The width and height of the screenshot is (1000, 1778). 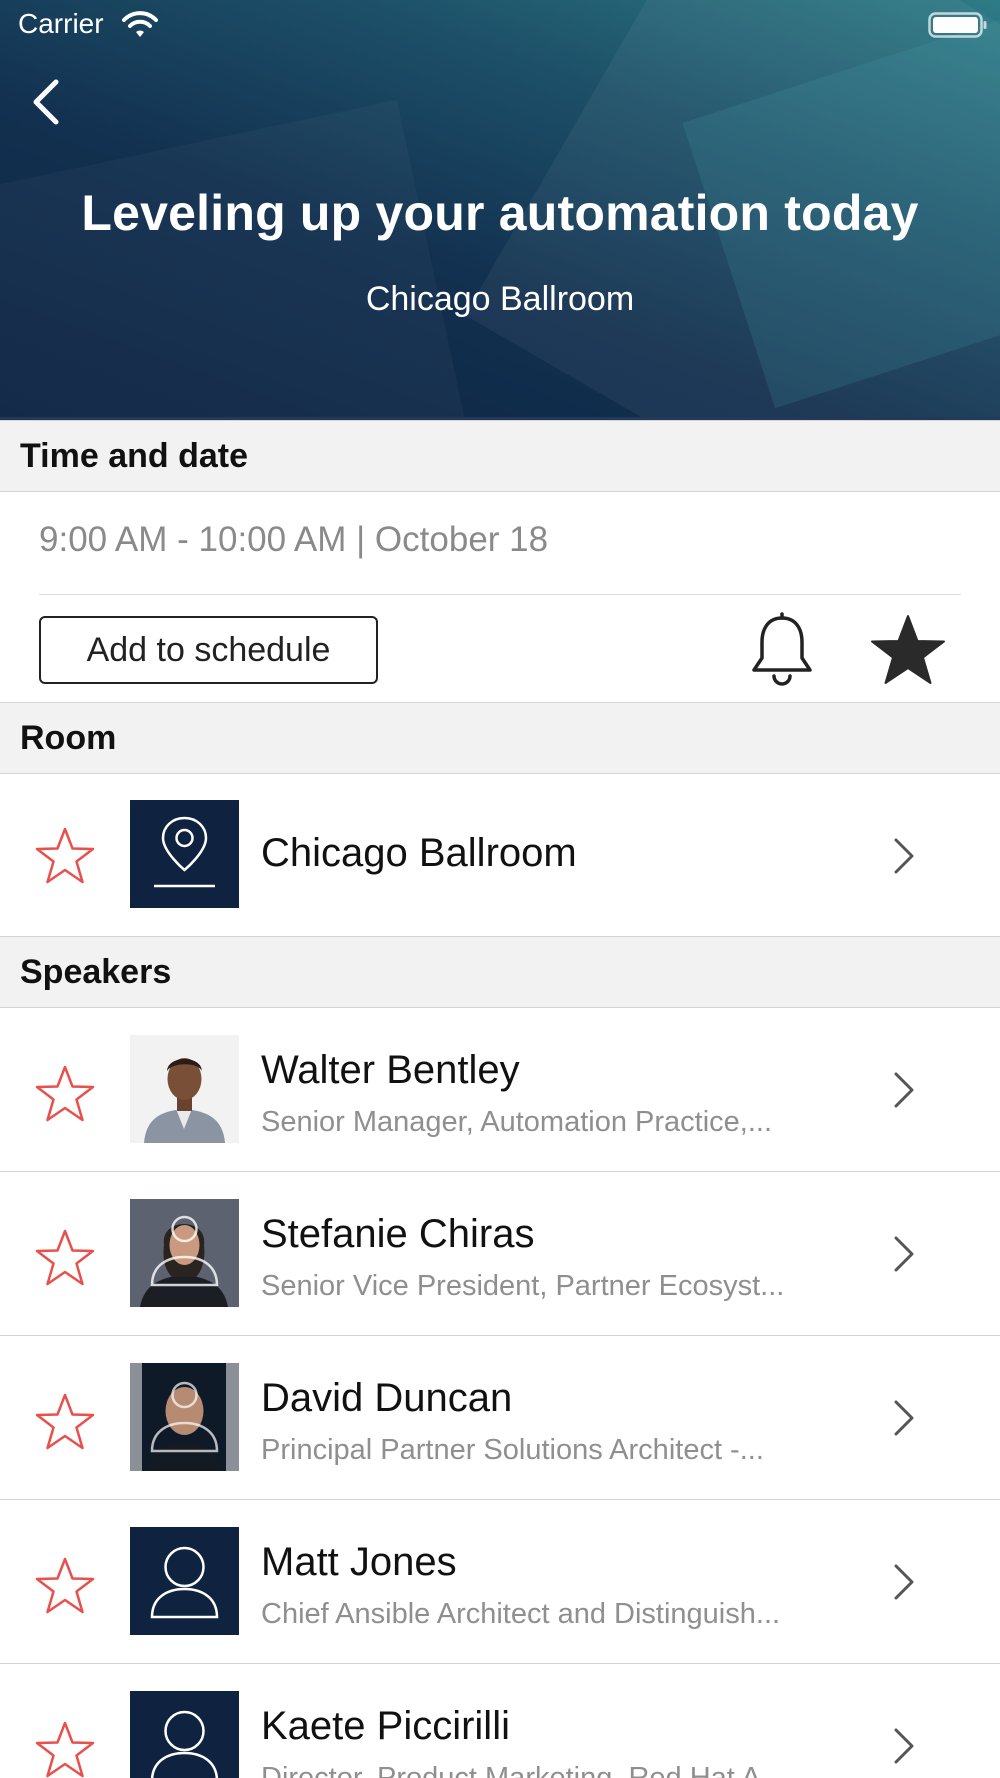 What do you see at coordinates (419, 853) in the screenshot?
I see `room-name: Chicago Ballroom` at bounding box center [419, 853].